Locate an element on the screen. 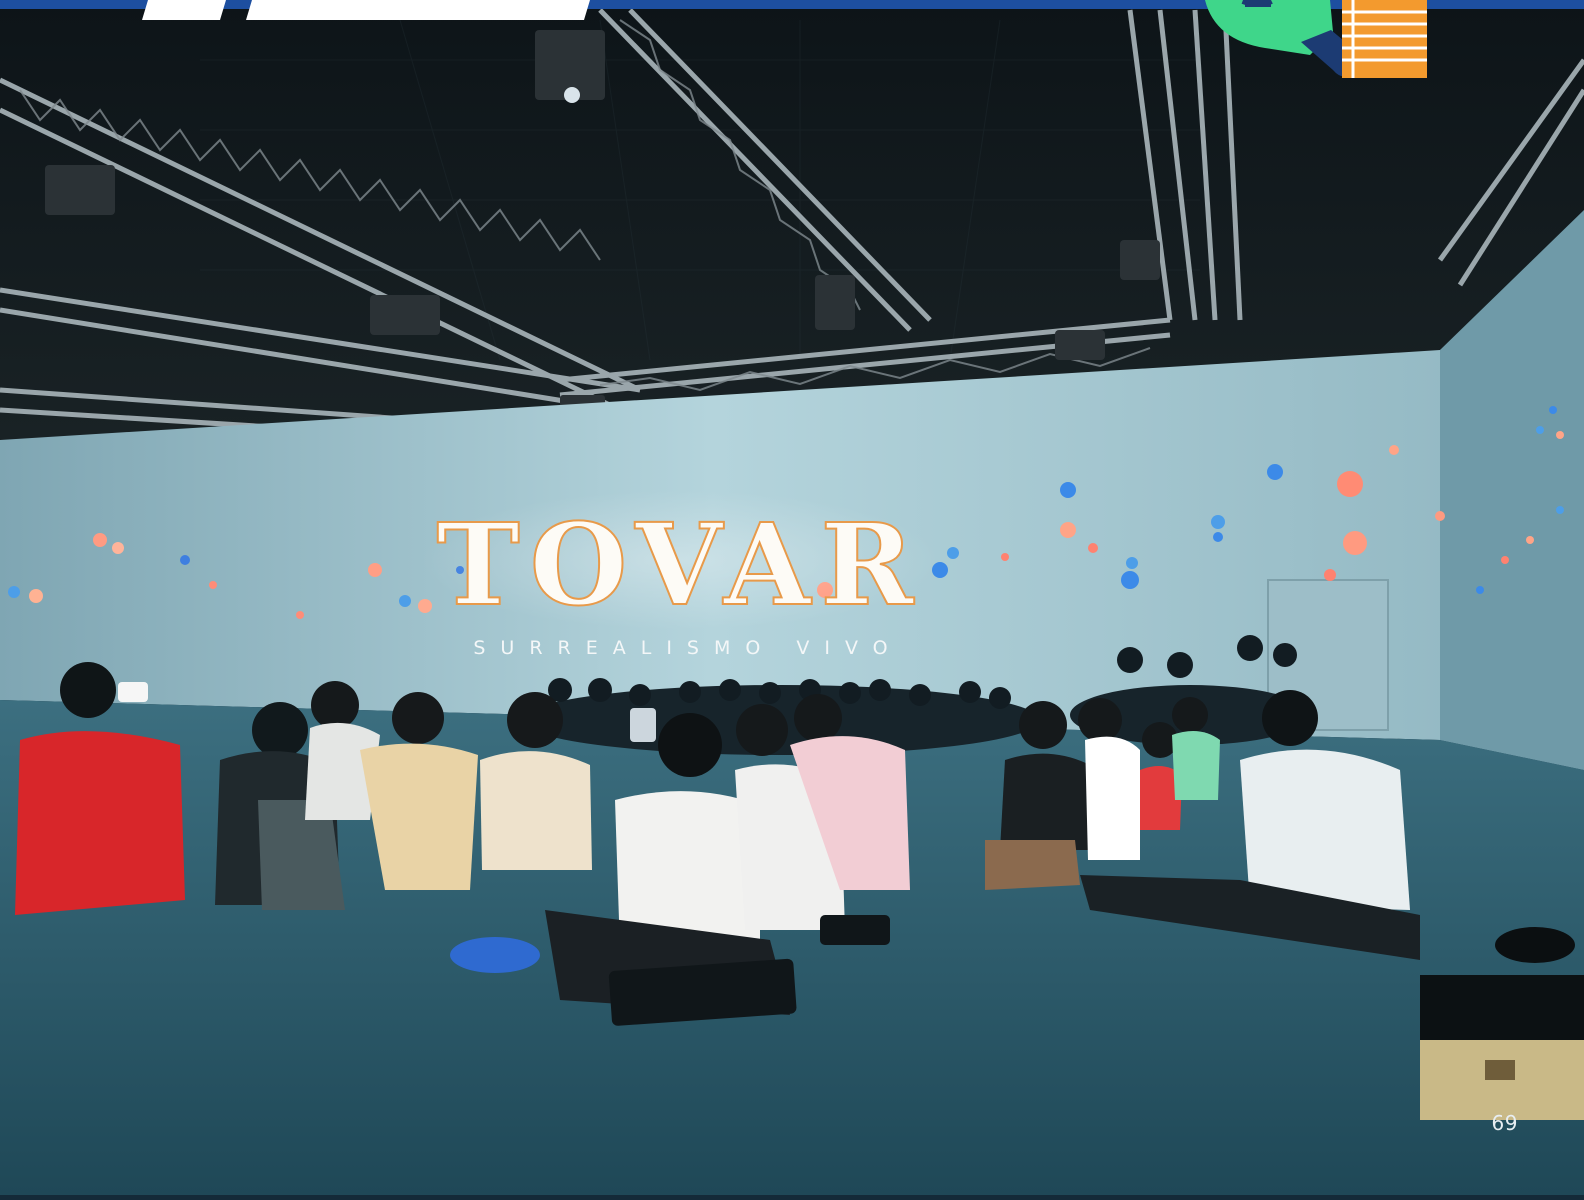  publication-logo is located at coordinates (1320, 41).